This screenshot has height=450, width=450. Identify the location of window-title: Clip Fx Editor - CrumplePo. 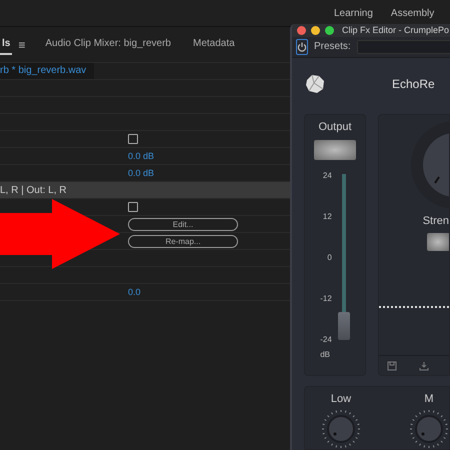
(396, 30).